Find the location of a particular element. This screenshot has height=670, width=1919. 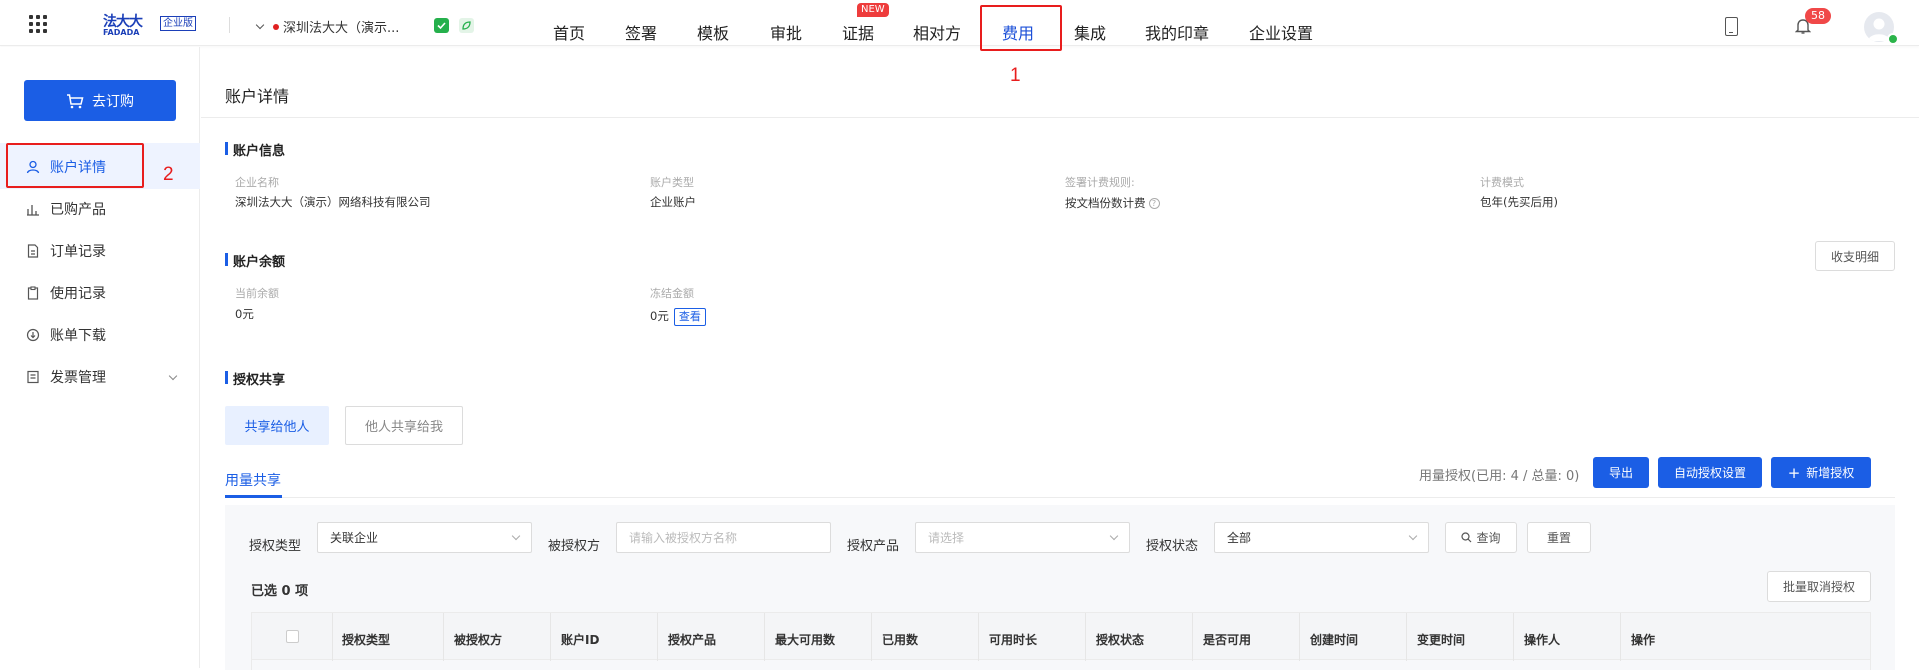

mobile-phone-icon is located at coordinates (1731, 26).